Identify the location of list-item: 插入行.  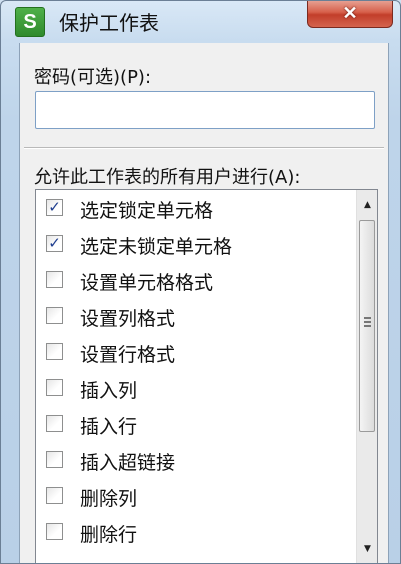
(192, 424).